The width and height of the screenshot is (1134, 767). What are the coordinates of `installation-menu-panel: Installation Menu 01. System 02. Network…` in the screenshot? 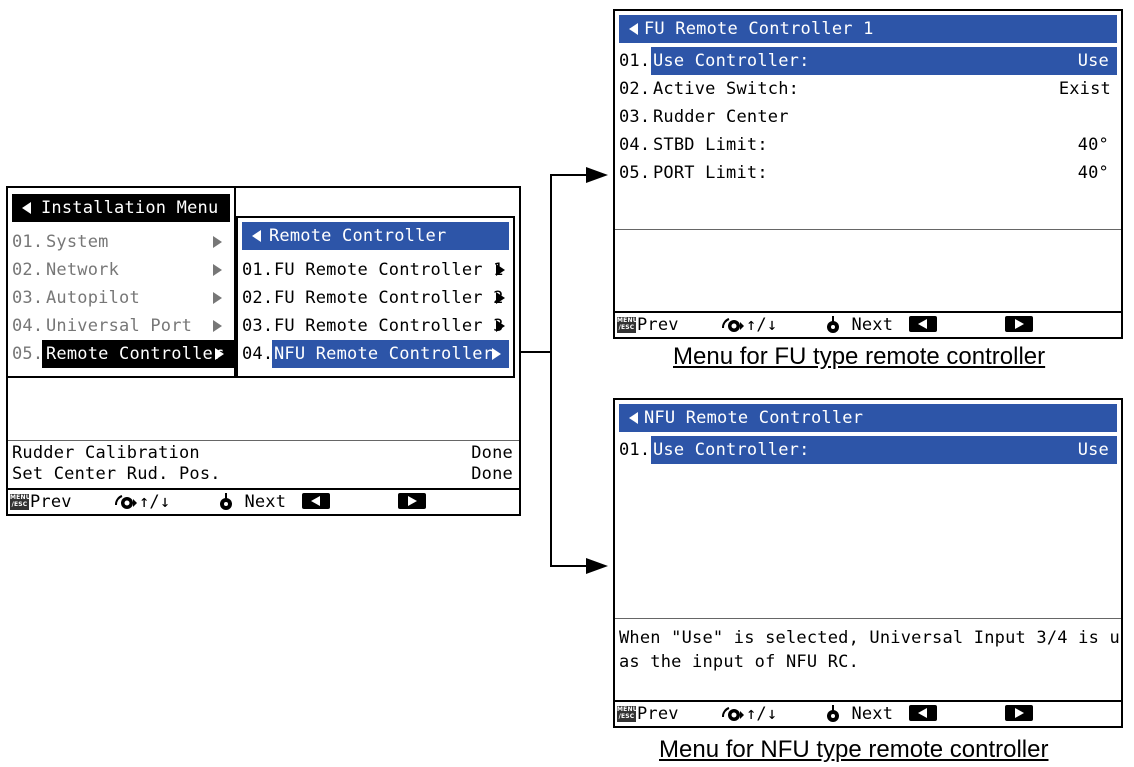 It's located at (127, 283).